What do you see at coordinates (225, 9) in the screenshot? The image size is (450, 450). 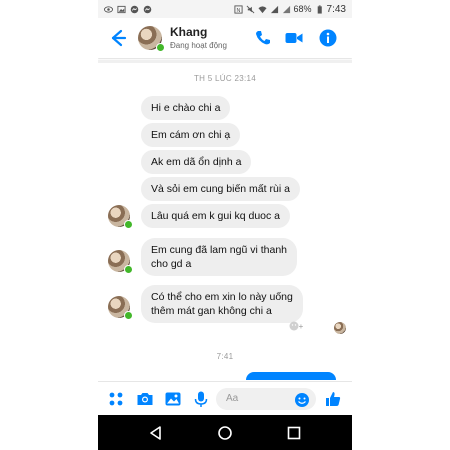 I see `status-bar: N 68% 7:43` at bounding box center [225, 9].